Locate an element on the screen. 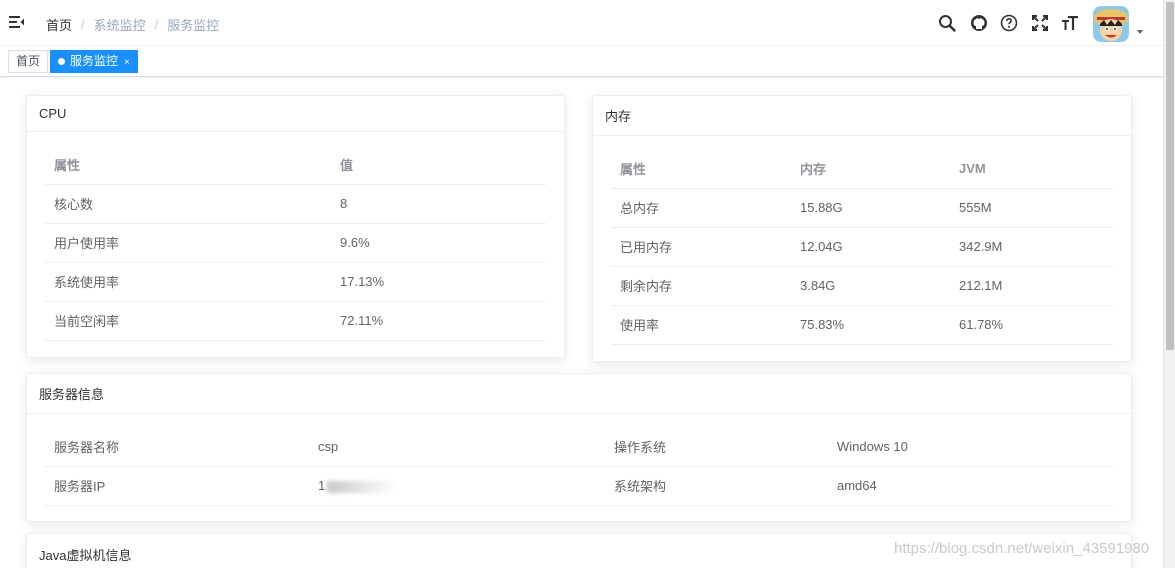  server-ip-value: 1 is located at coordinates (322, 485).